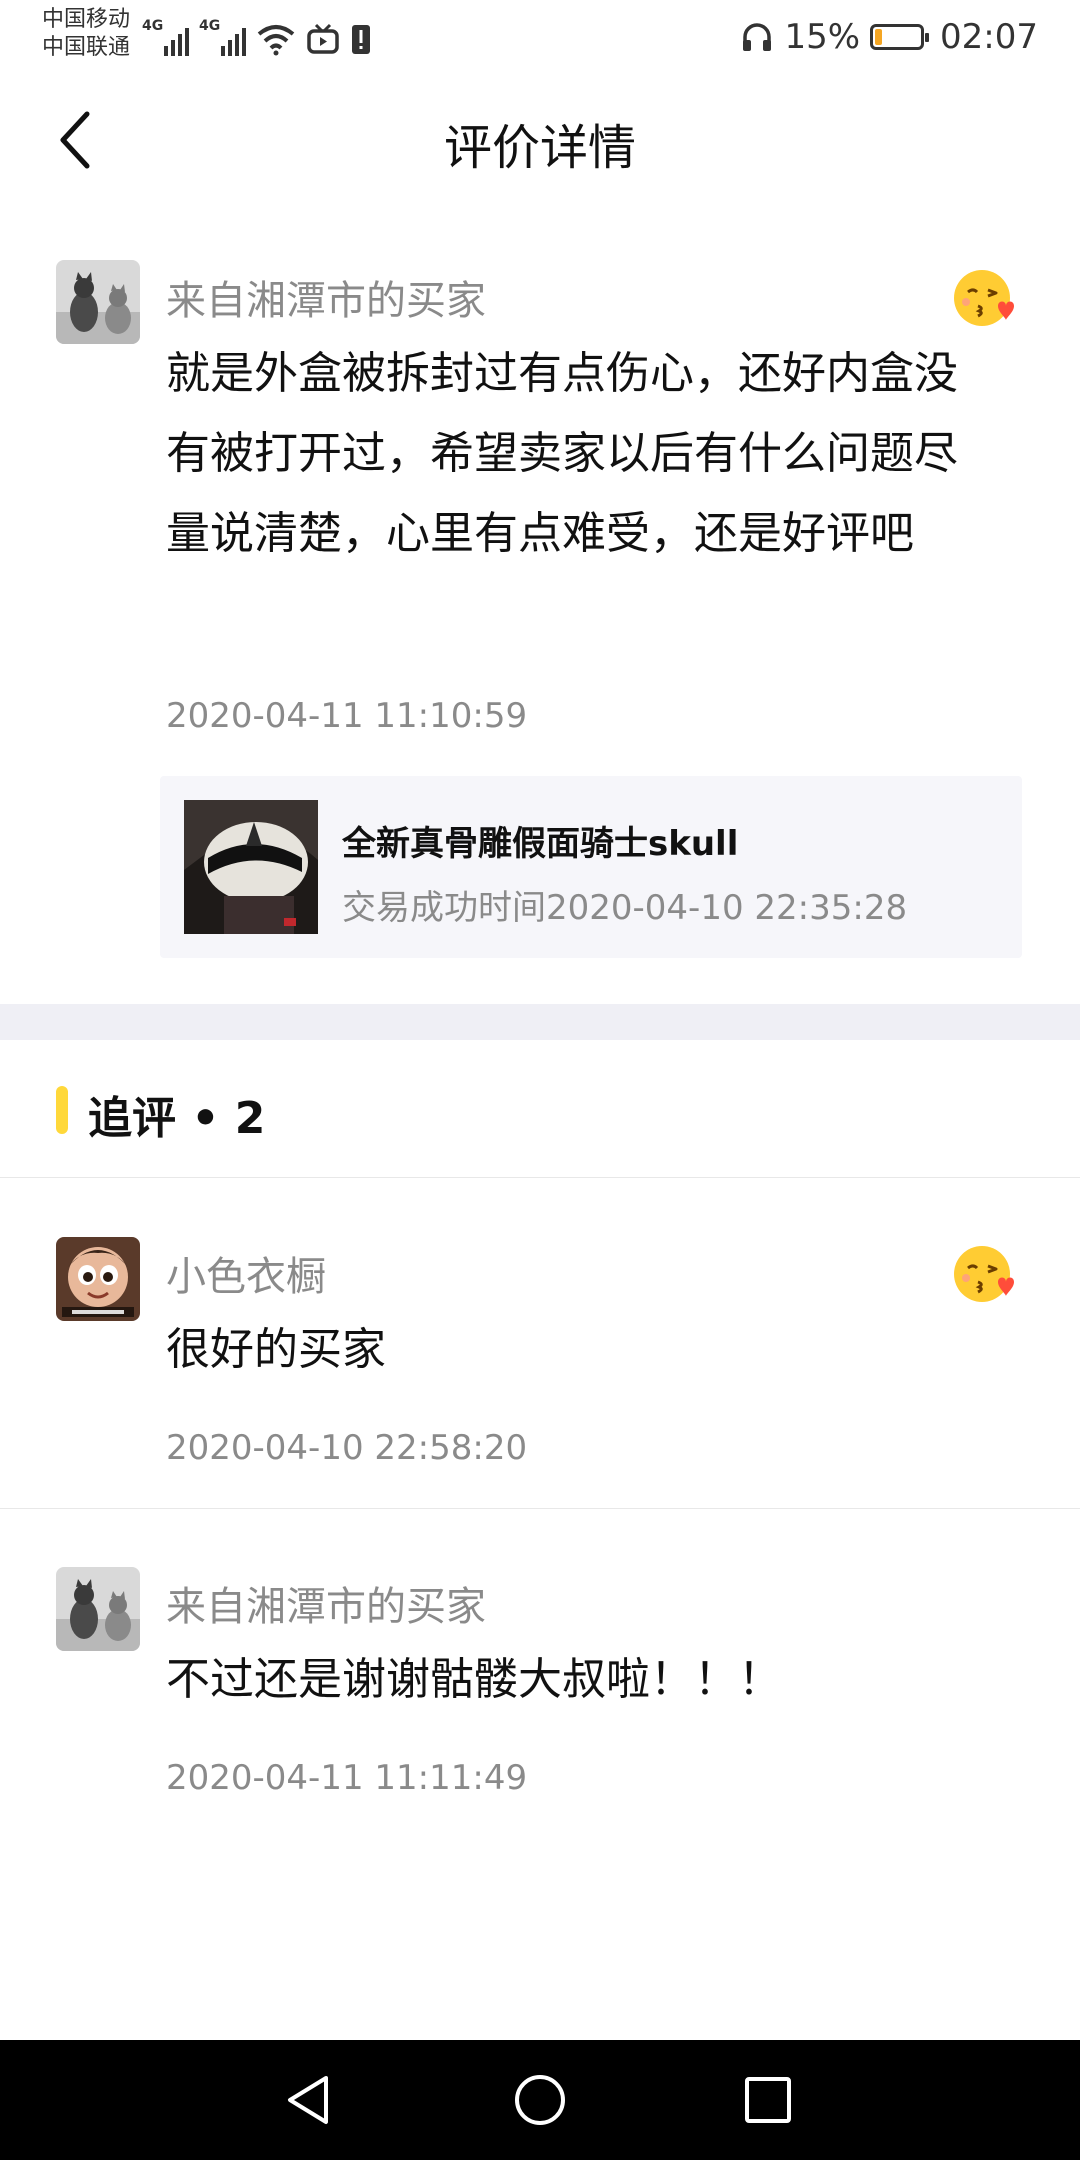  What do you see at coordinates (326, 1607) in the screenshot?
I see `followup-user-name: 来自湘潭市的买家` at bounding box center [326, 1607].